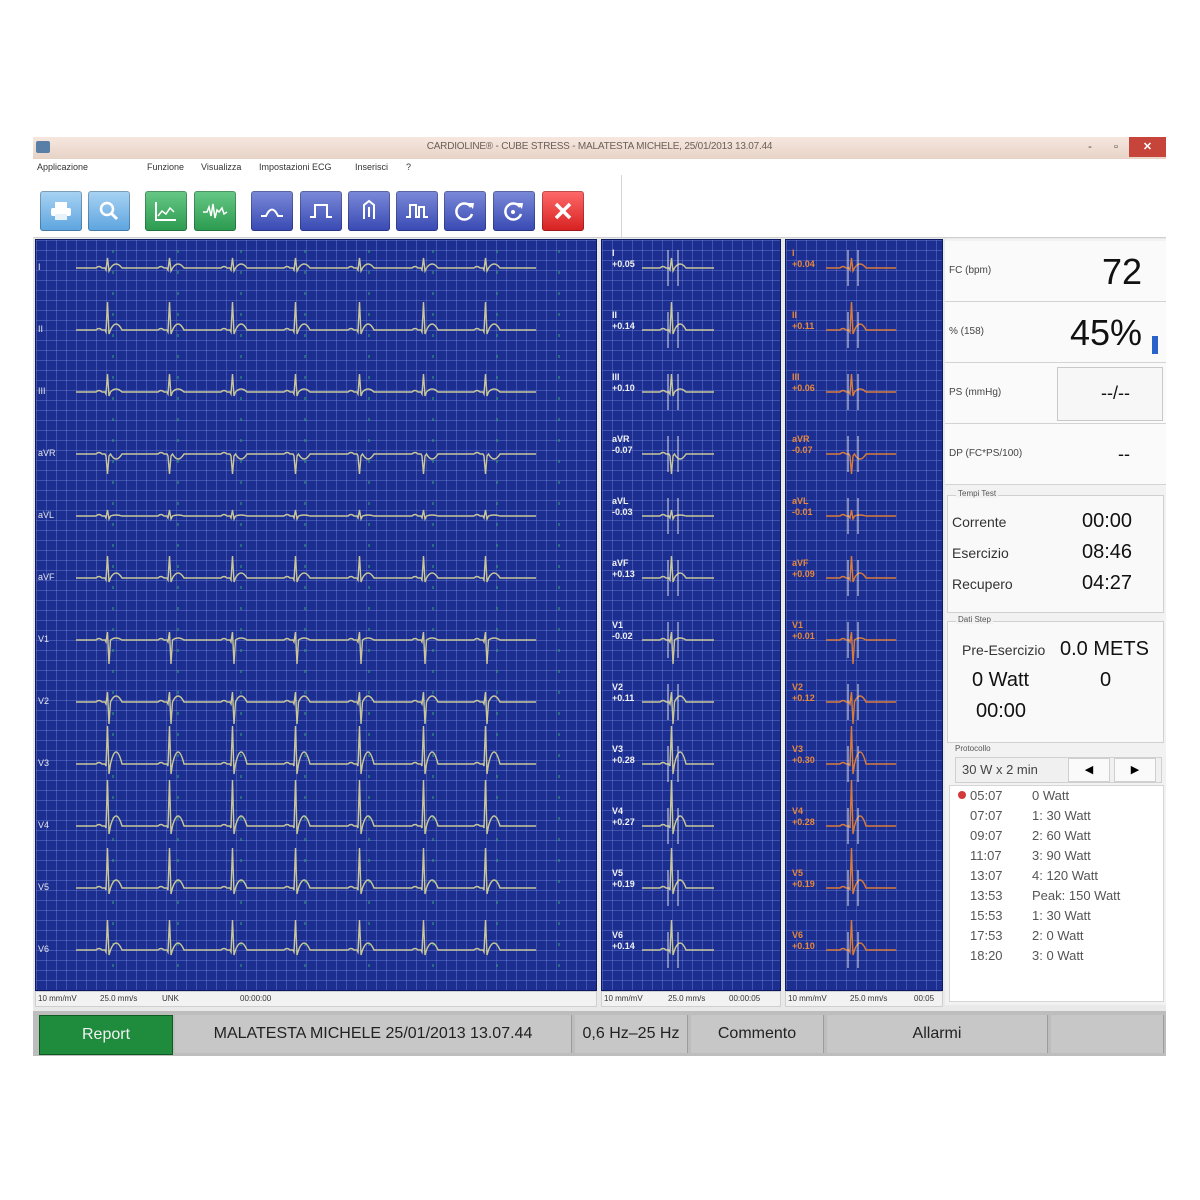 This screenshot has width=1200, height=1200. Describe the element at coordinates (1000, 769) in the screenshot. I see `protocol-selected: 30 W x 2 min` at that location.